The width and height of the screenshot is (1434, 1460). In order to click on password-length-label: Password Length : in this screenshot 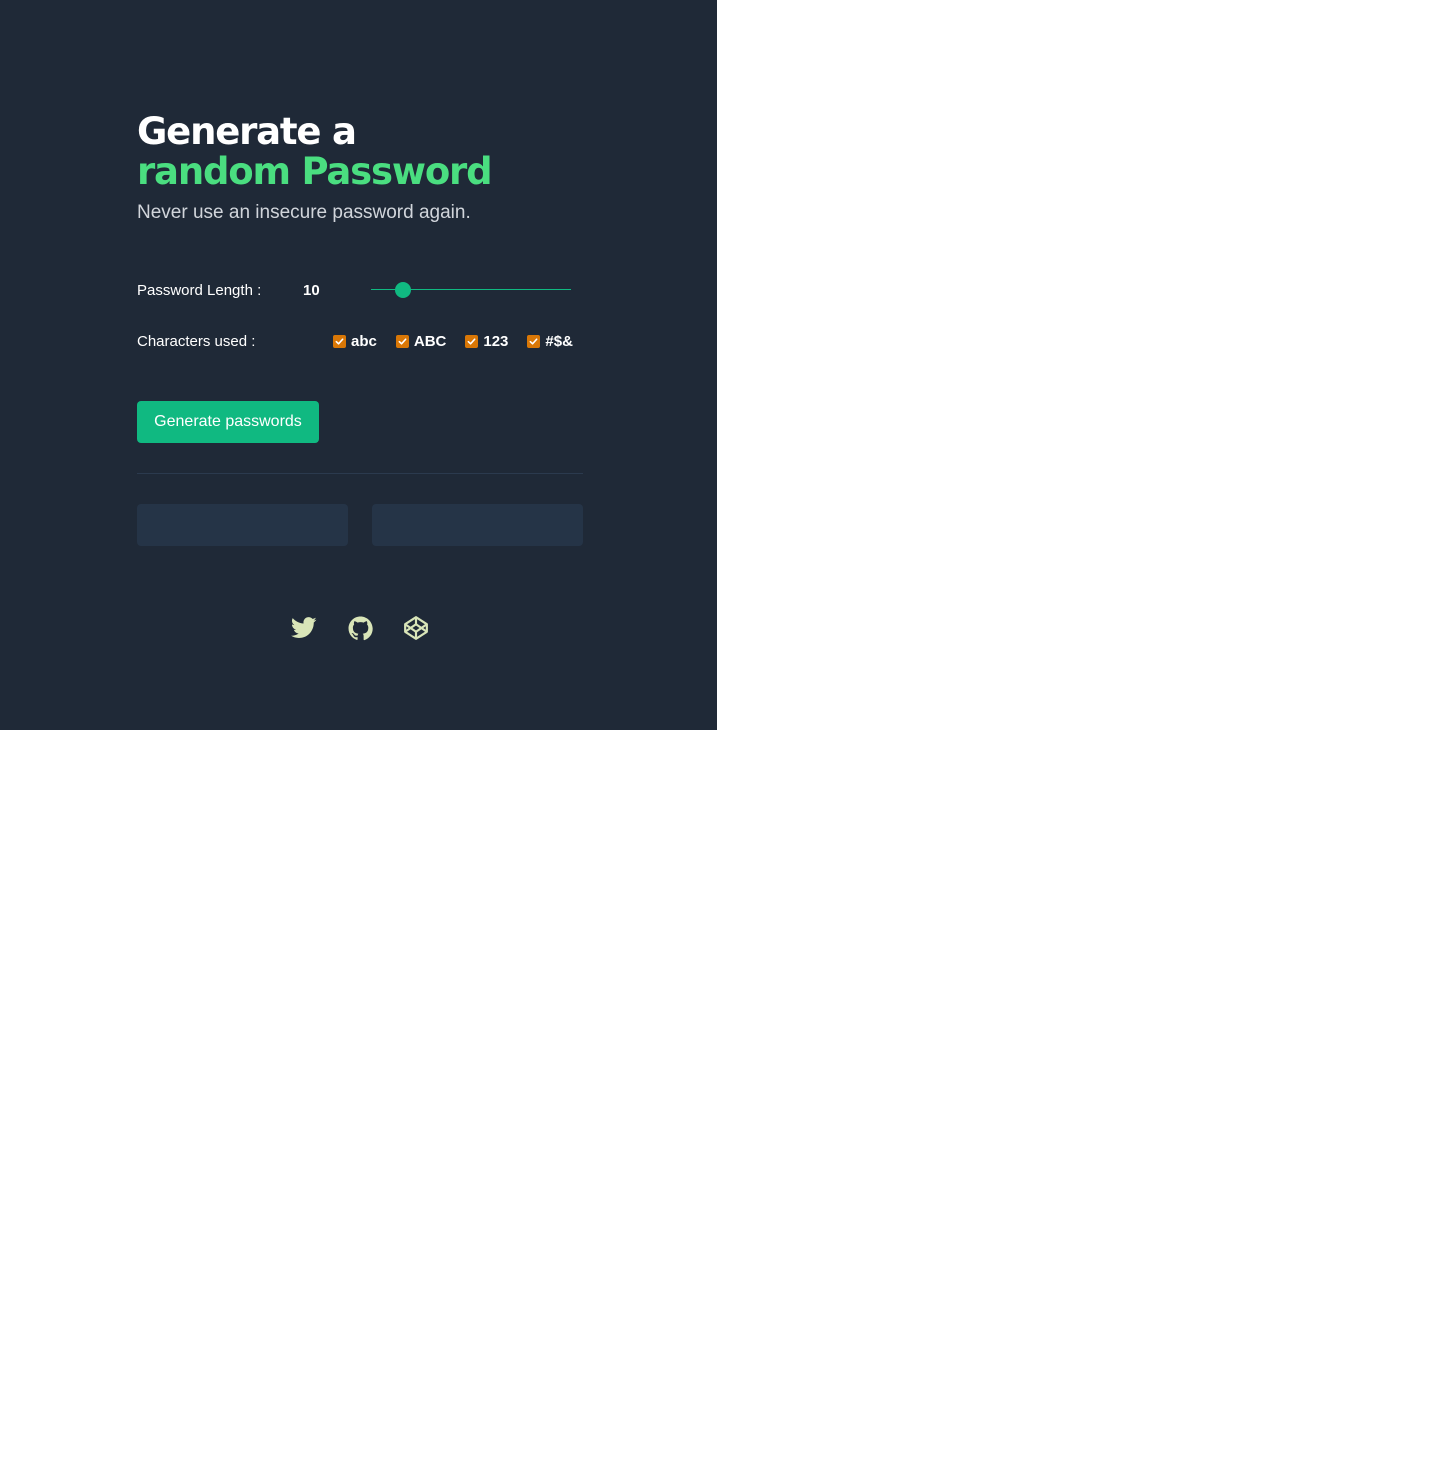, I will do `click(199, 290)`.